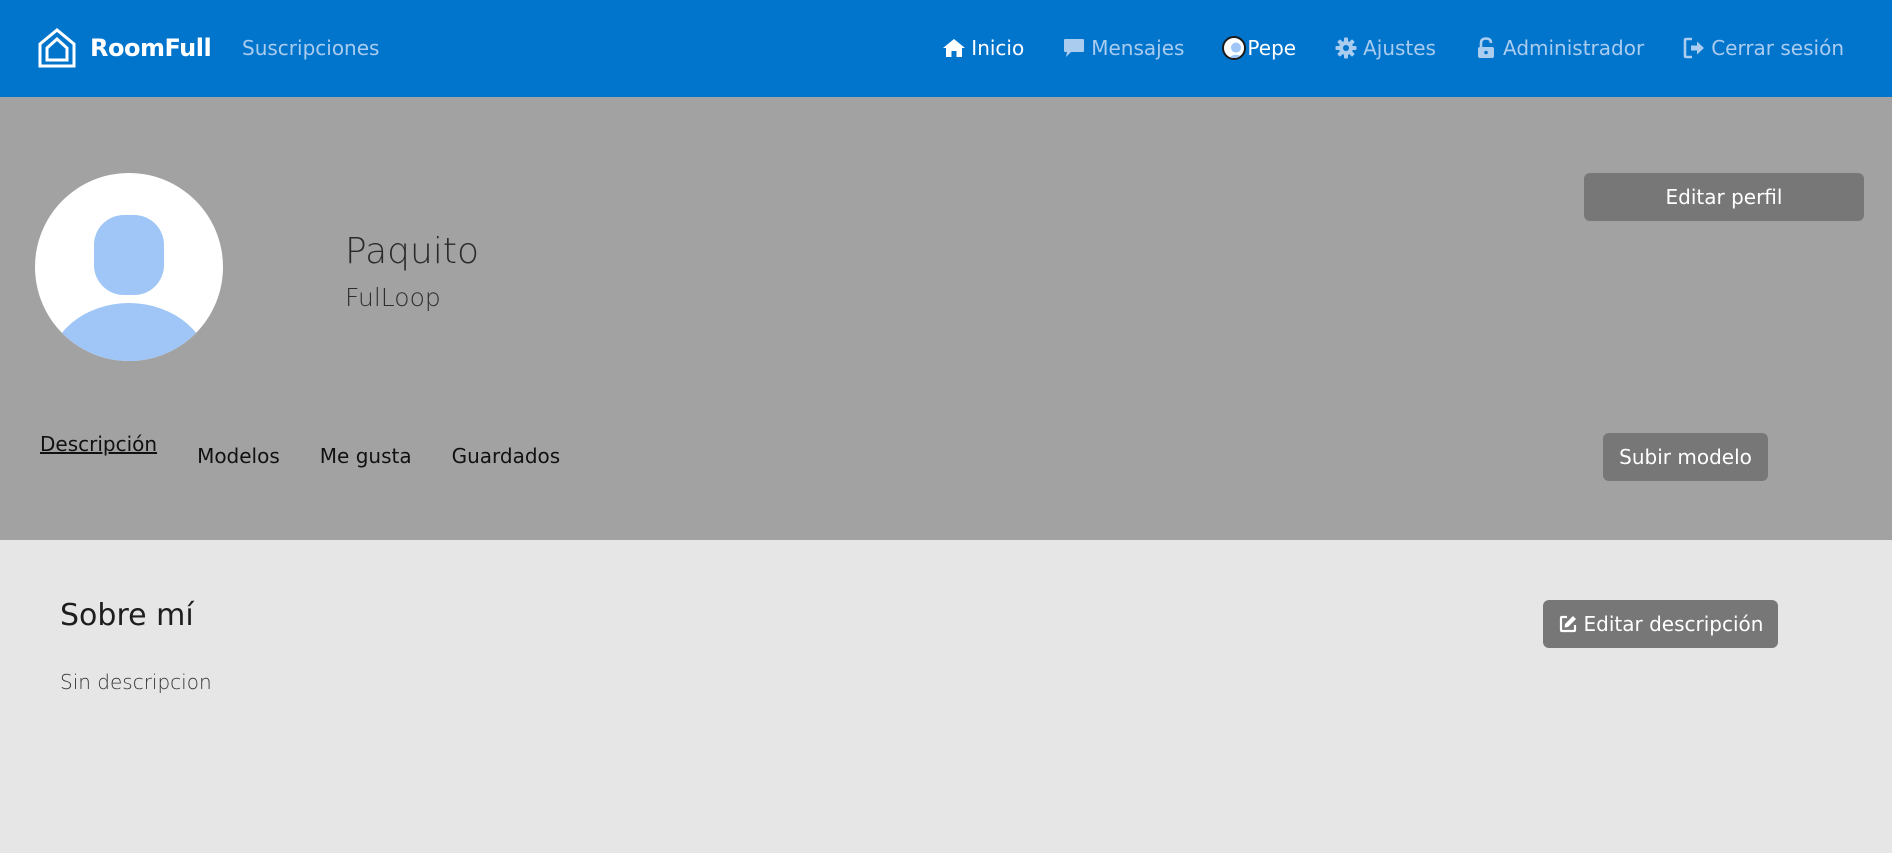  I want to click on user-avatar, so click(1234, 48).